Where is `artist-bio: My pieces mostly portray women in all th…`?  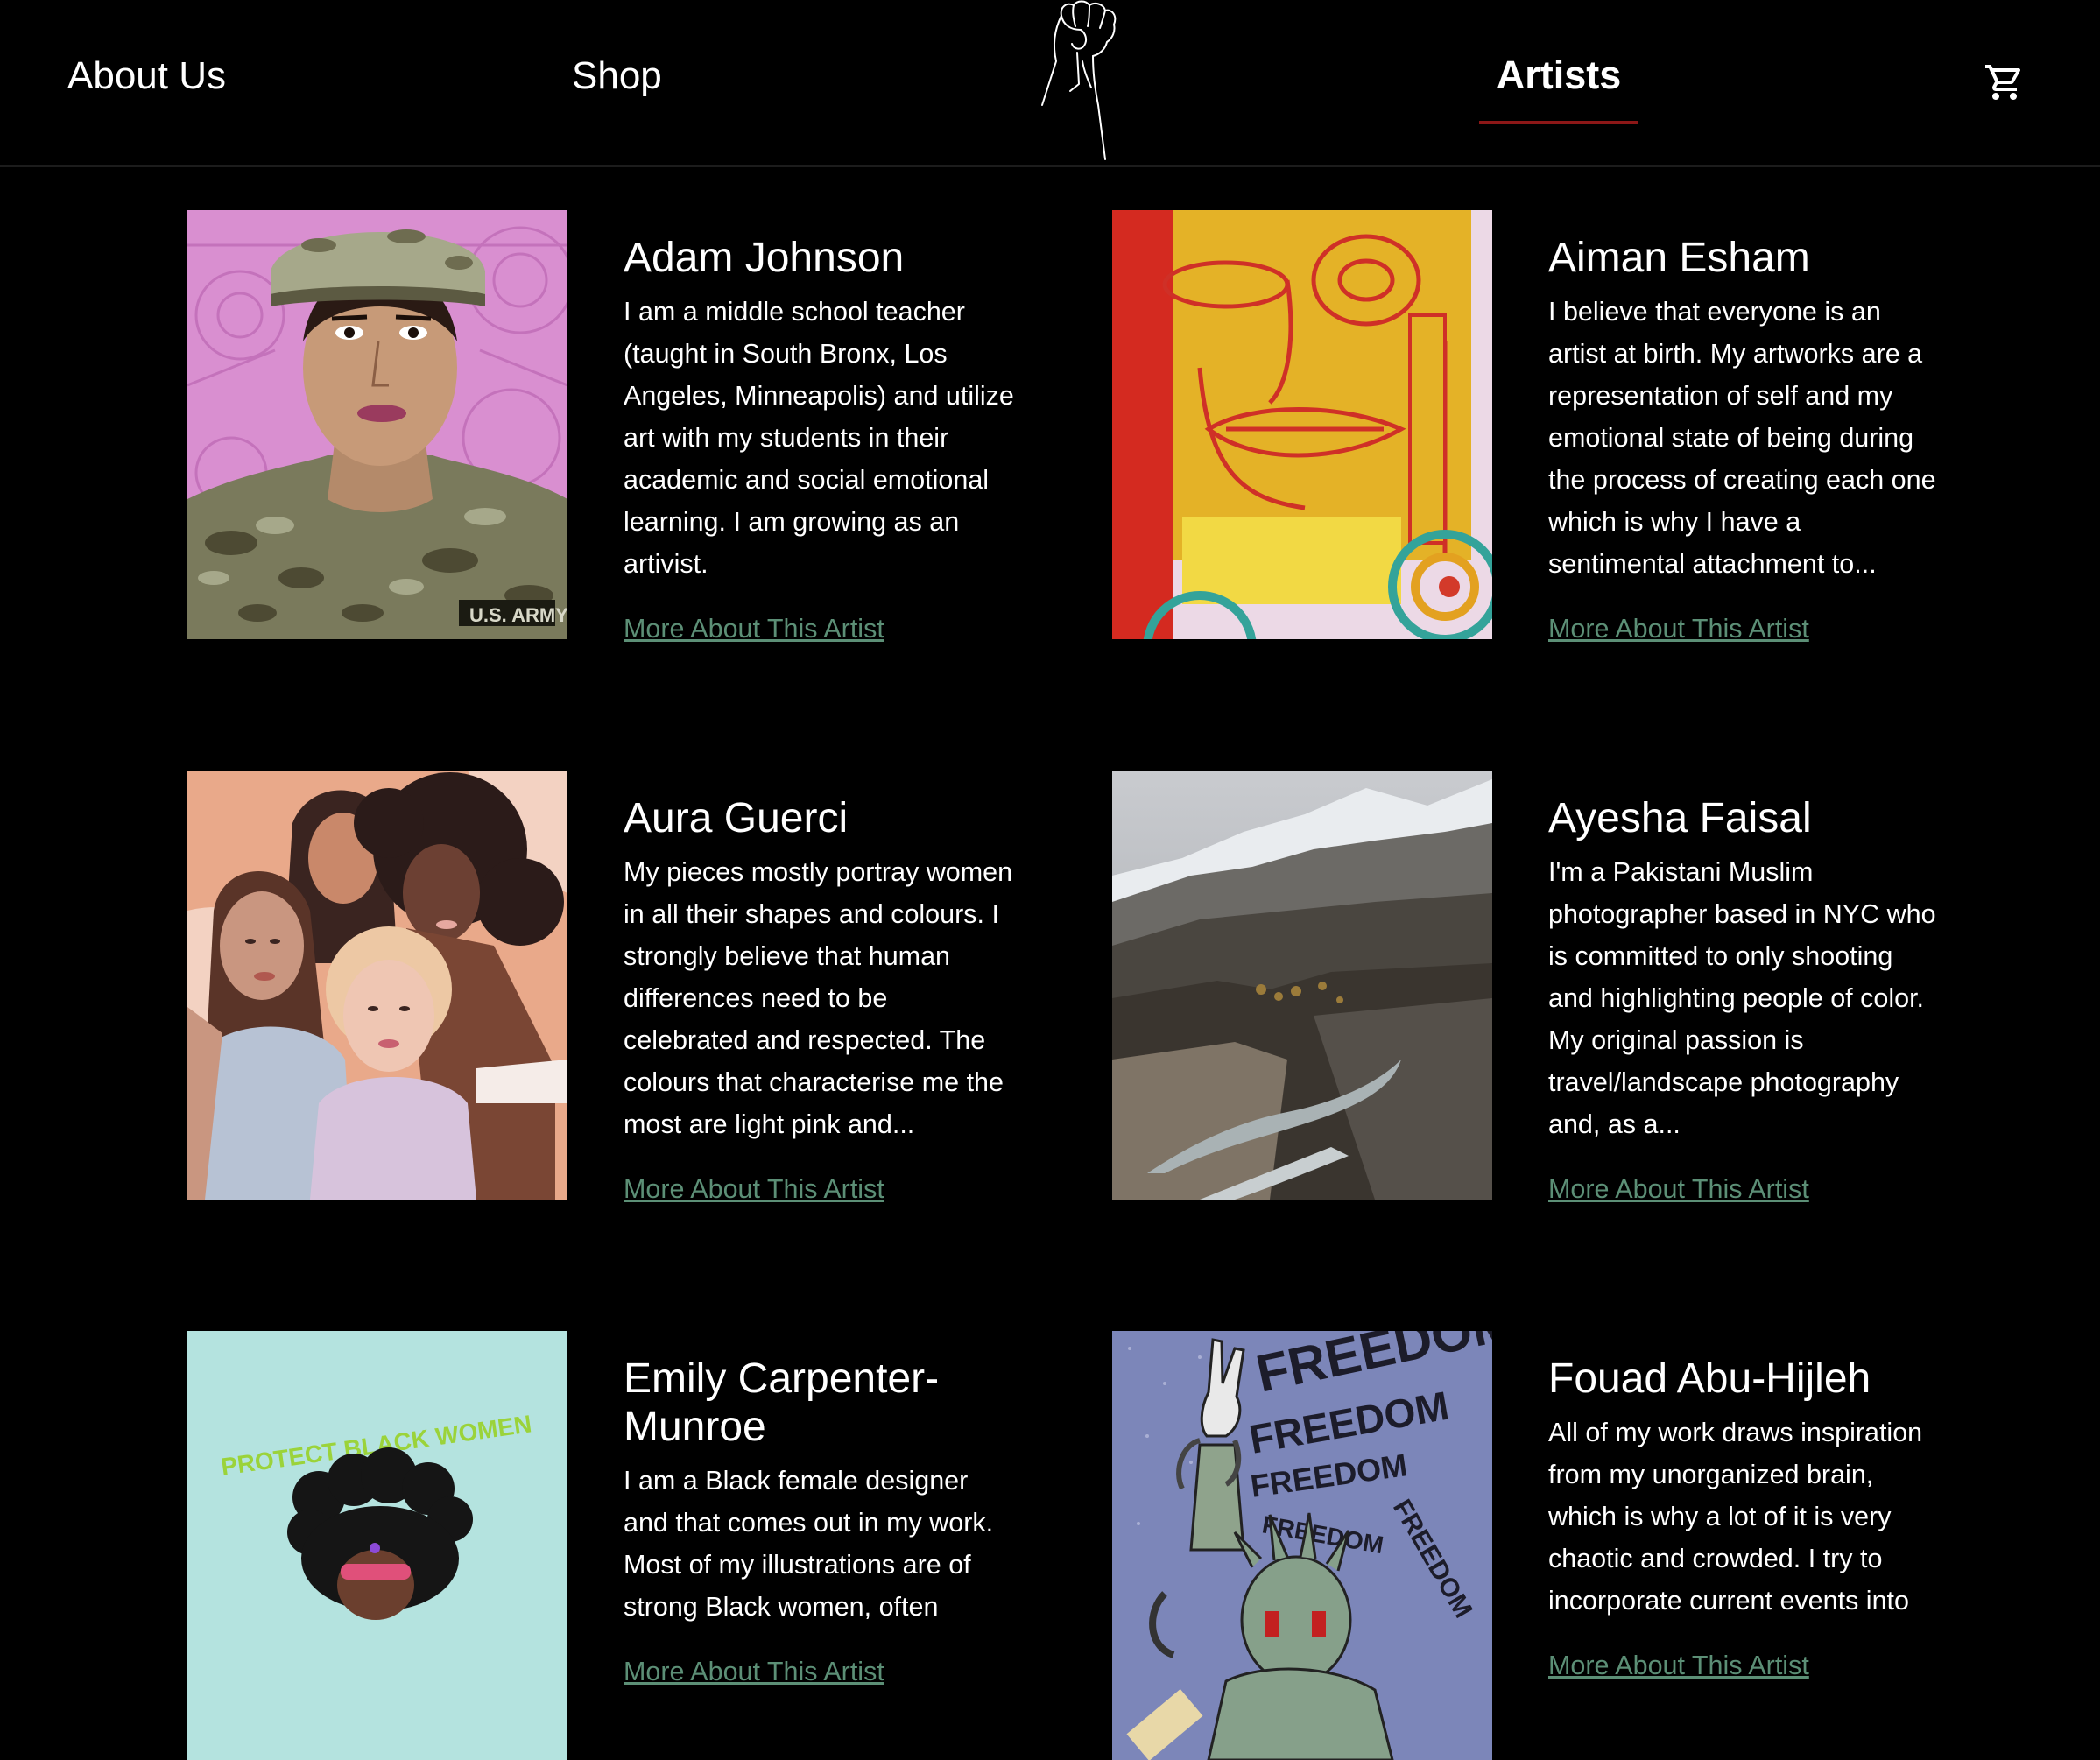 artist-bio: My pieces mostly portray women in all th… is located at coordinates (818, 998).